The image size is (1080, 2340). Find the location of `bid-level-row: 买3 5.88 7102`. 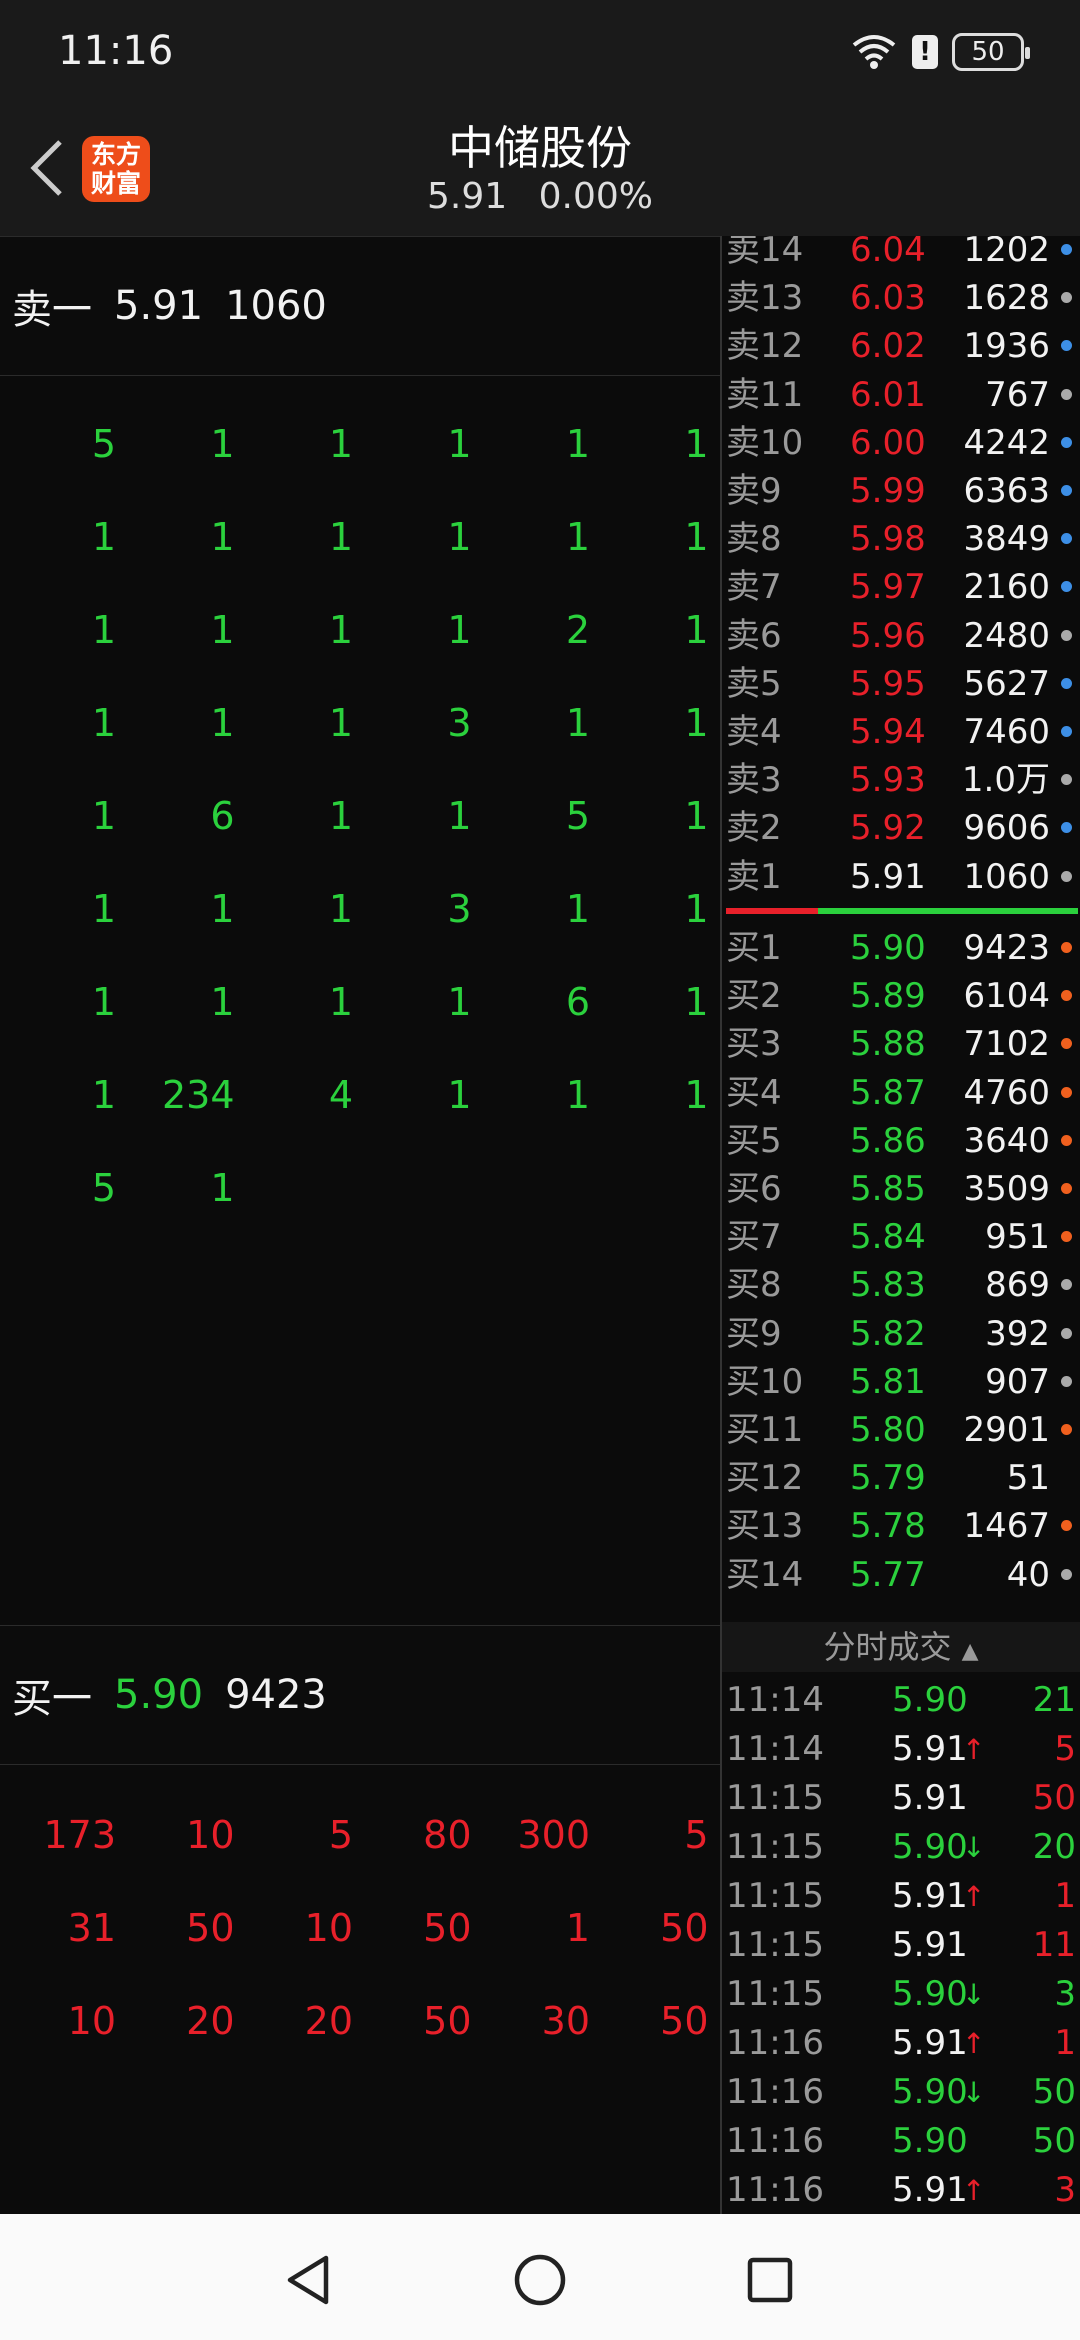

bid-level-row: 买3 5.88 7102 is located at coordinates (901, 1044).